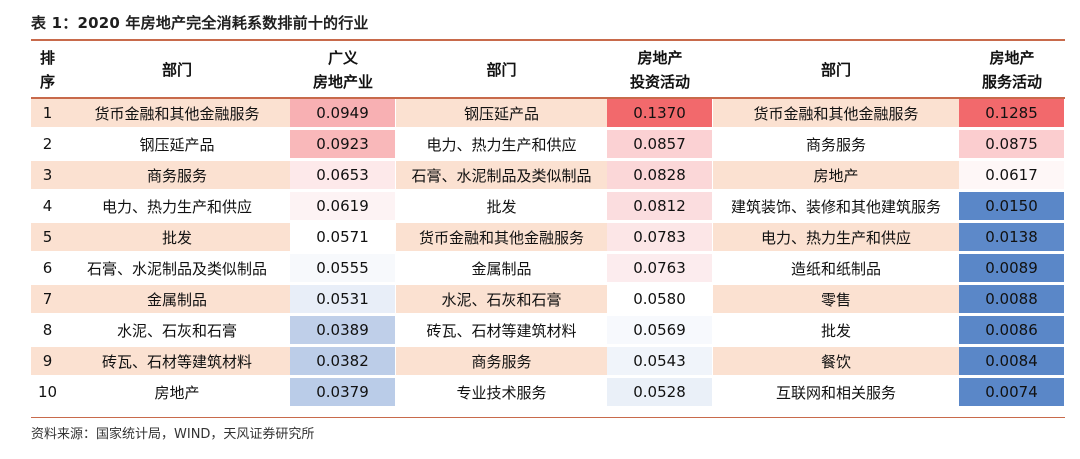 The width and height of the screenshot is (1080, 459). I want to click on value-cell: 0.0150, so click(1012, 207).